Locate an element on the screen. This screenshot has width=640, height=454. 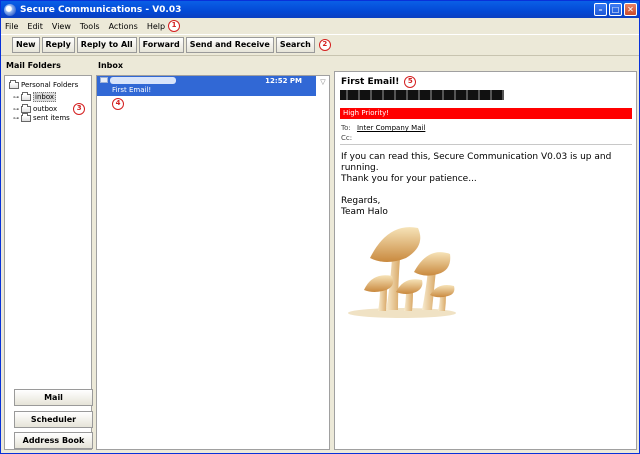
to-row: To: Inter Company Mail is located at coordinates (383, 128).